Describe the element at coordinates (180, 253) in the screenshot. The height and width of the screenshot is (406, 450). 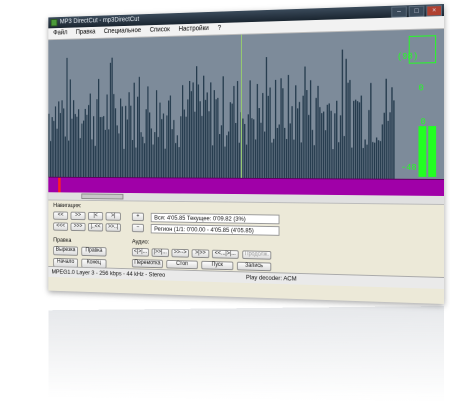
I see `audio-skip-button: >>-->` at that location.